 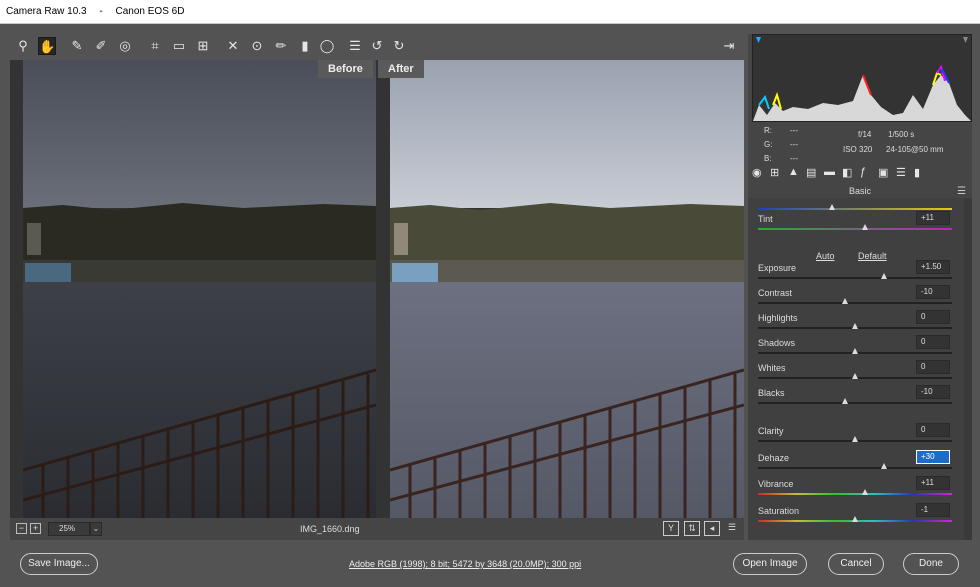 What do you see at coordinates (771, 431) in the screenshot?
I see `slider-label: Clarity` at bounding box center [771, 431].